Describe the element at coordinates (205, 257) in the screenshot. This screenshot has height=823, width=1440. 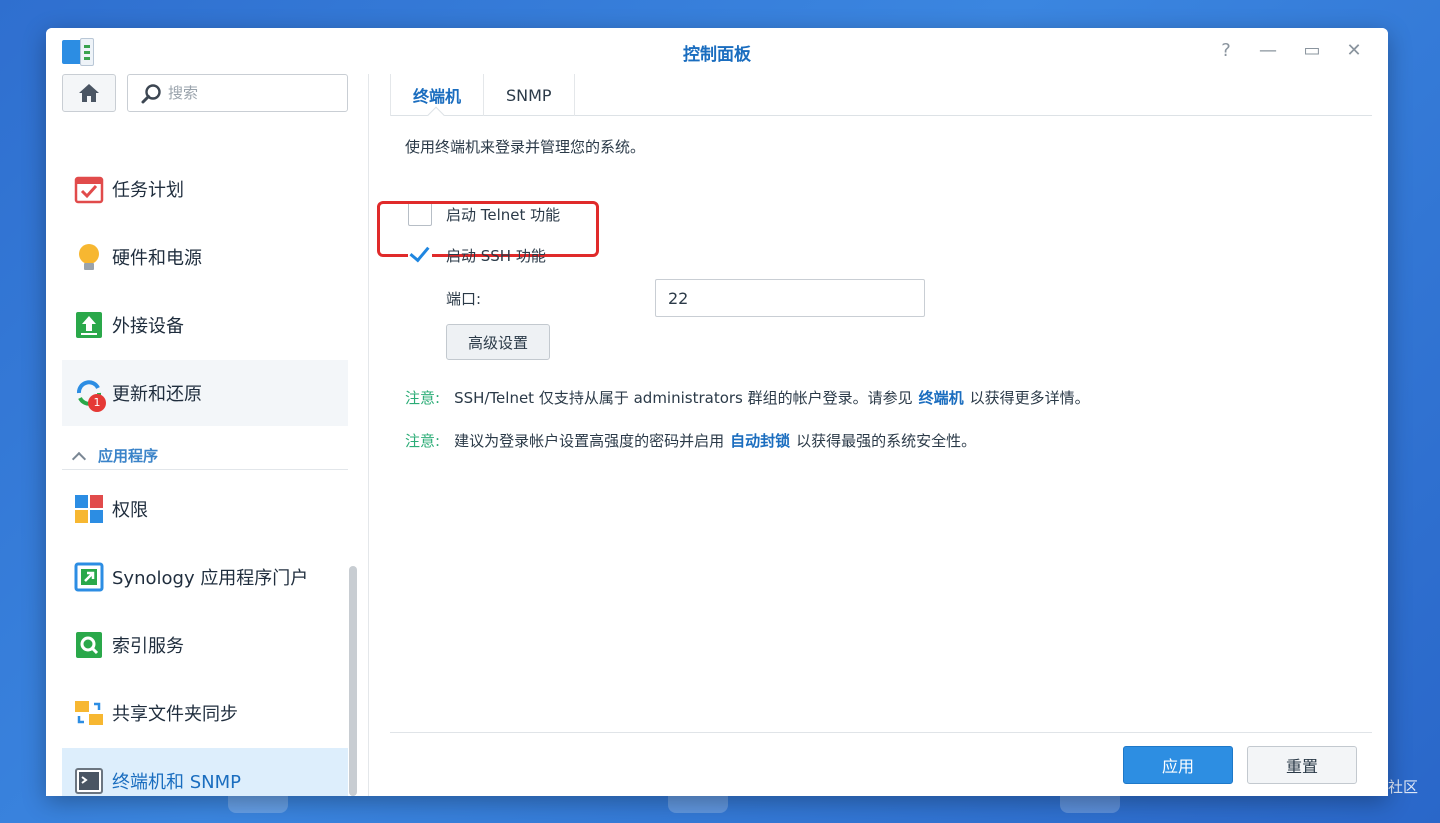
I see `sidebar-item-hardware-power: 硬件和电源` at that location.